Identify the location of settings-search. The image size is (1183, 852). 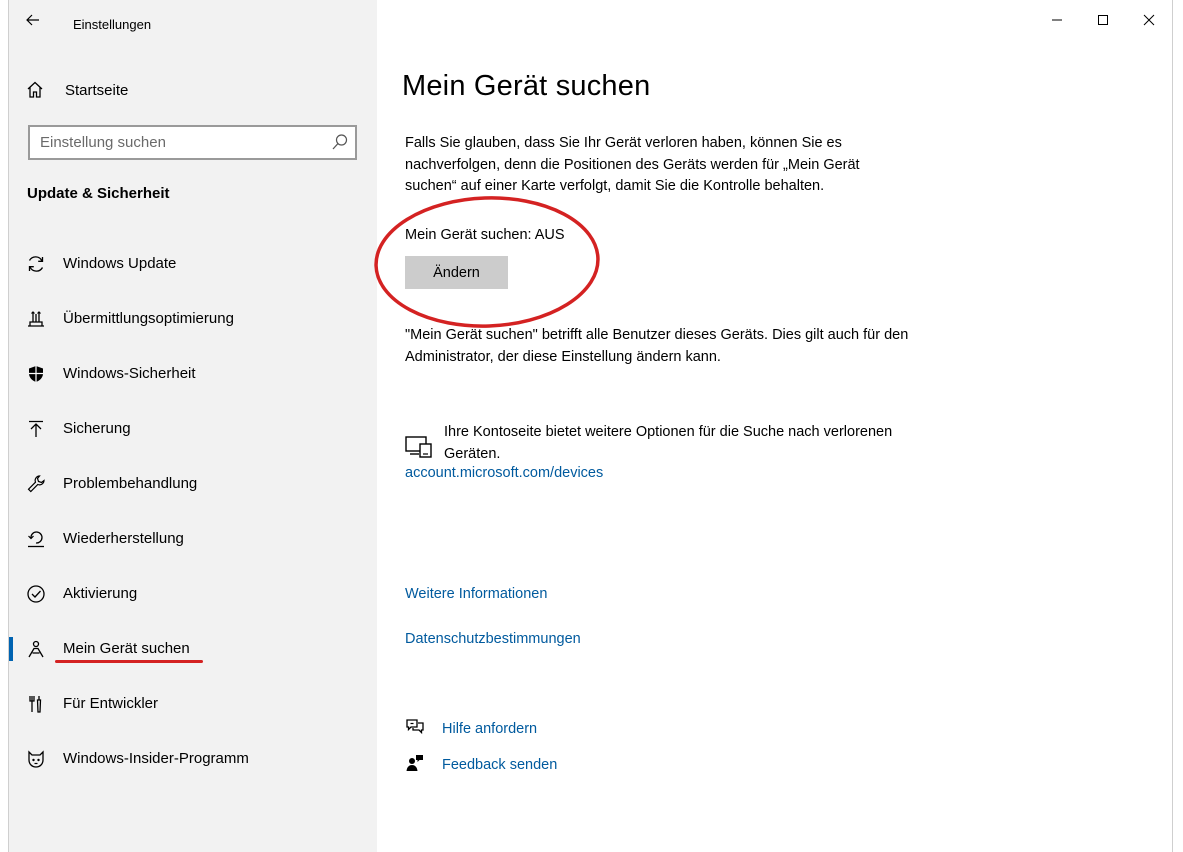
(192, 142).